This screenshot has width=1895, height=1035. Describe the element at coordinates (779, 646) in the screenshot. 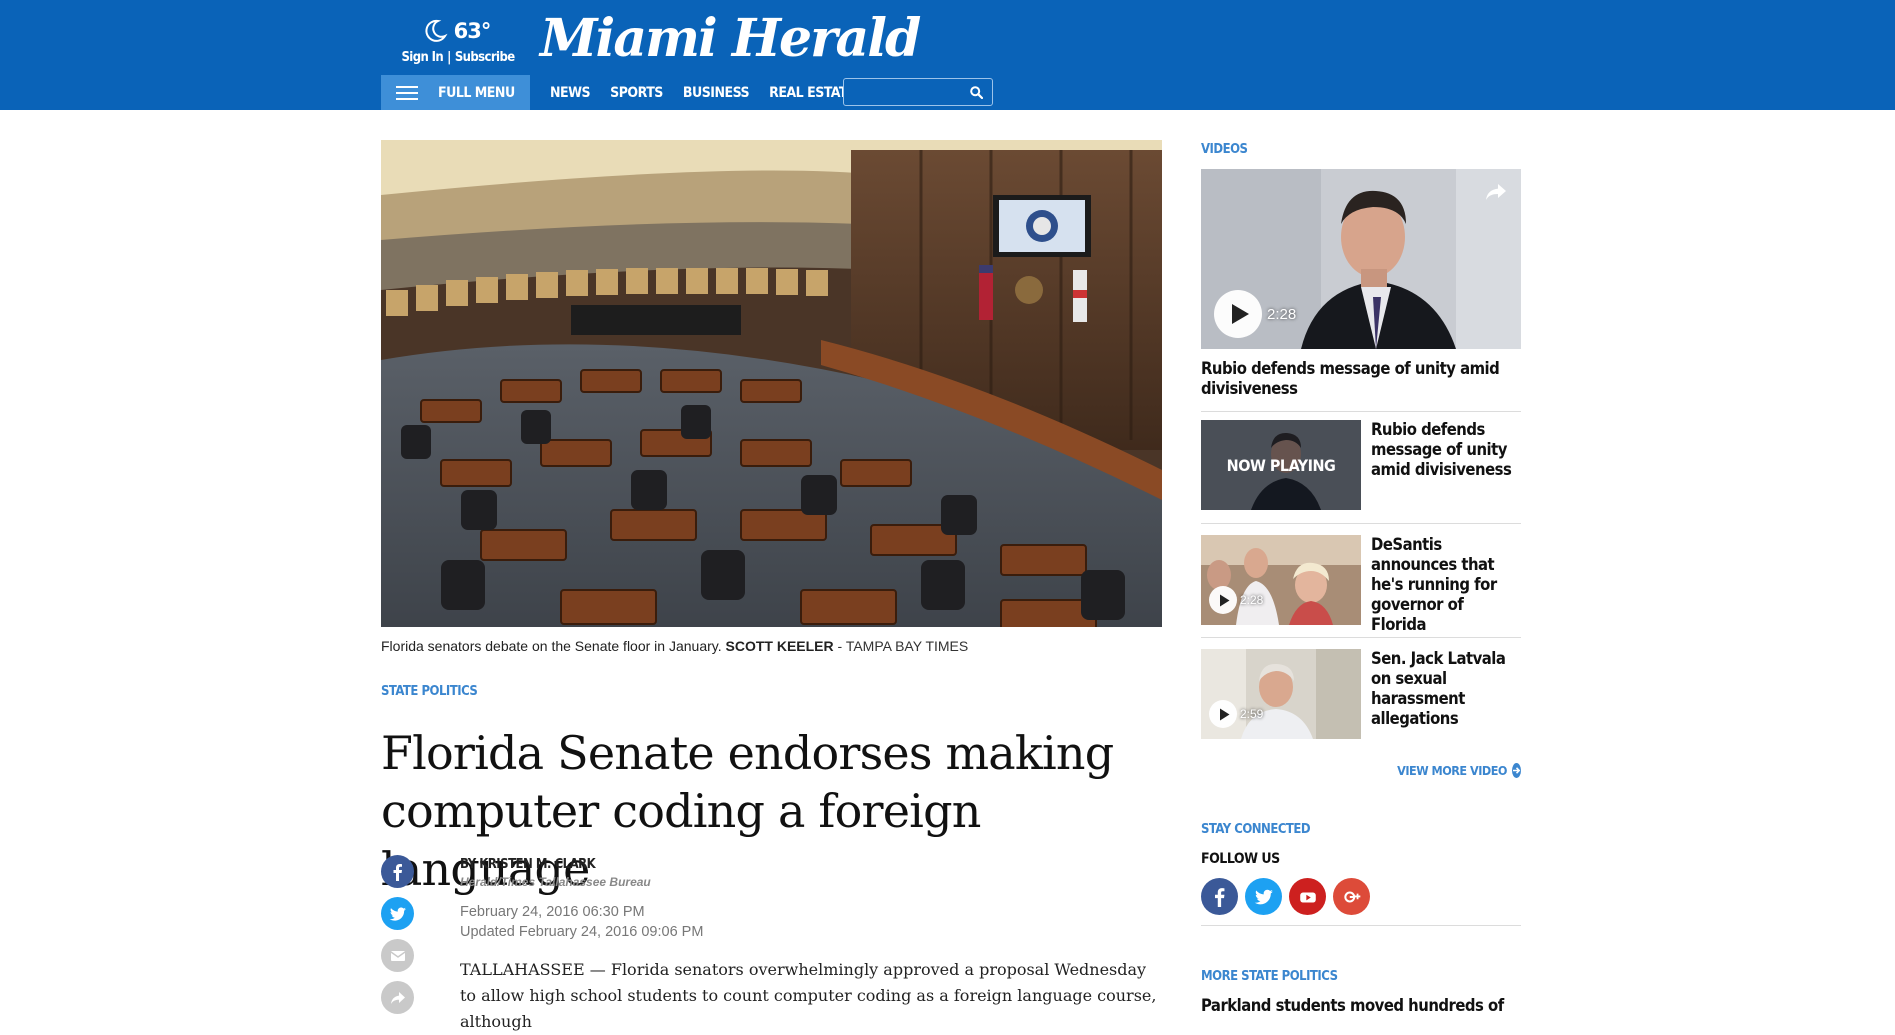

I see `photo-credit-name: SCOTT KEELER` at that location.